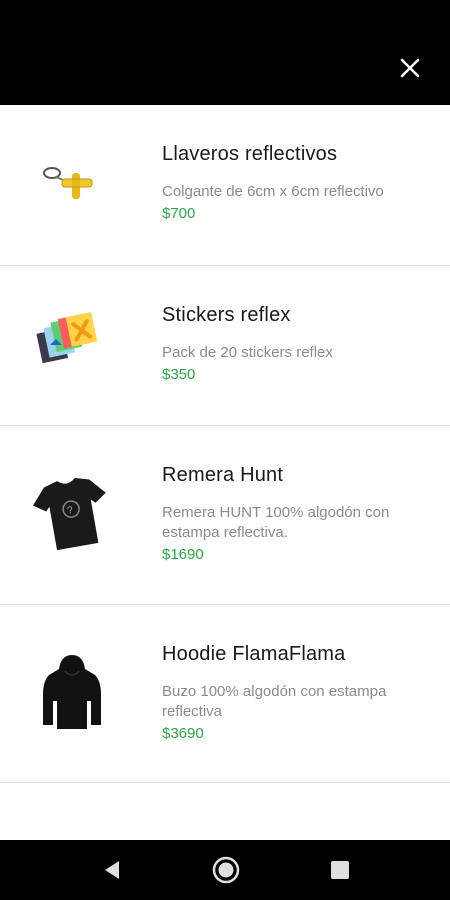 This screenshot has height=900, width=450. I want to click on home-circle-icon, so click(226, 870).